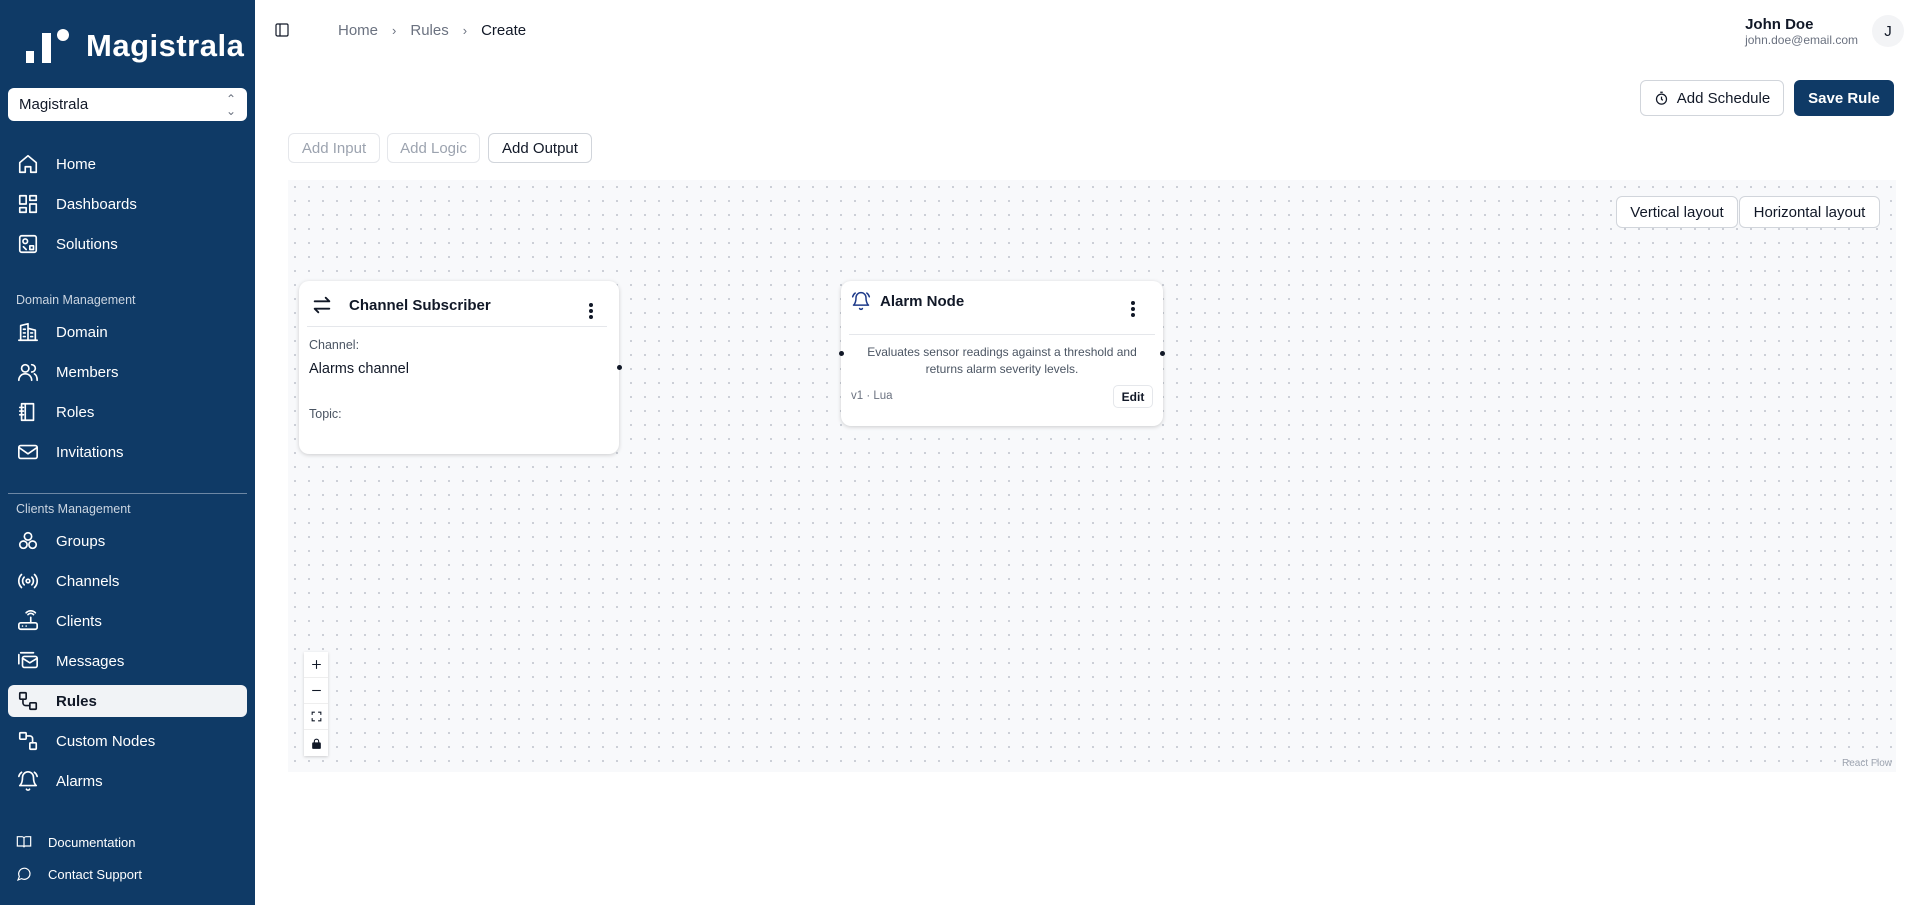 This screenshot has width=1920, height=905. I want to click on minus-icon, so click(316, 690).